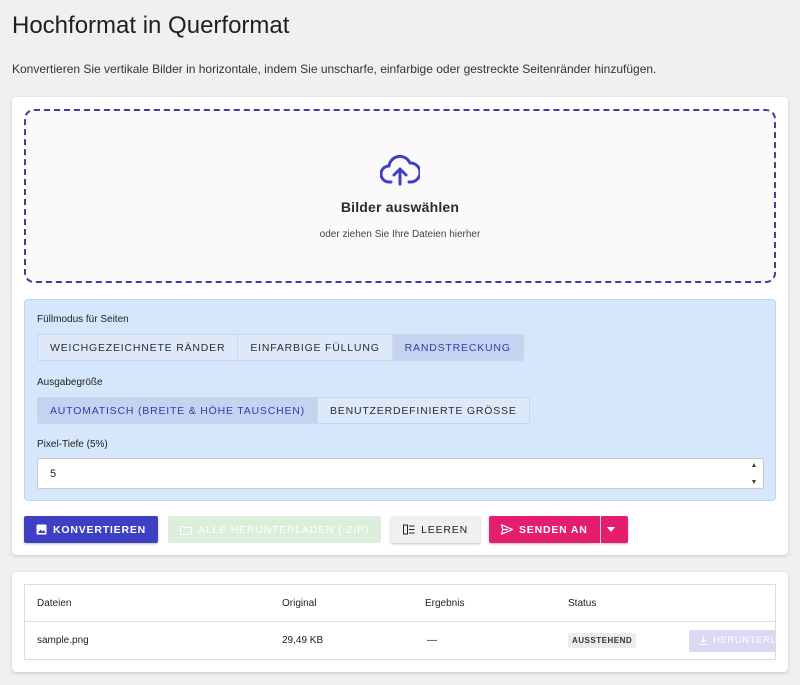  Describe the element at coordinates (303, 640) in the screenshot. I see `file-original-size: 29,49 KB` at that location.